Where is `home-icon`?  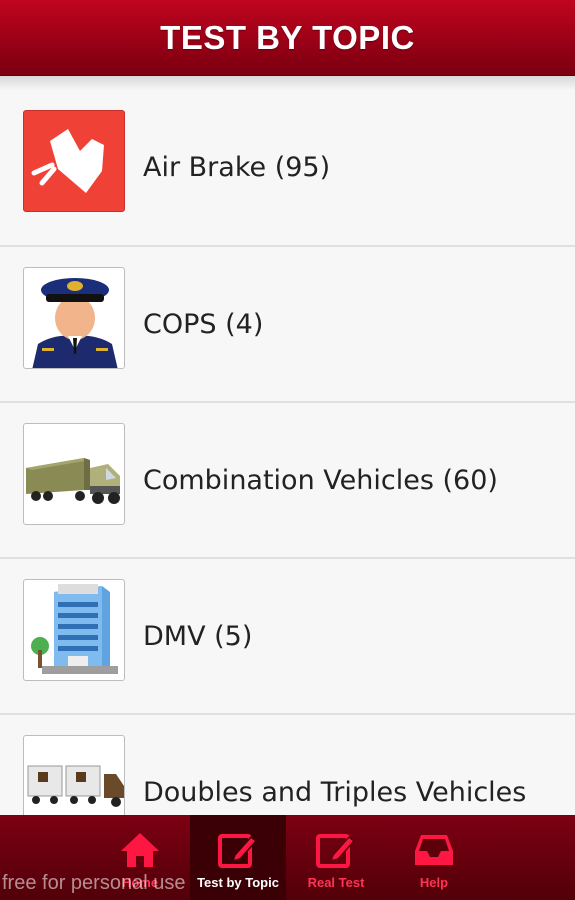 home-icon is located at coordinates (140, 850).